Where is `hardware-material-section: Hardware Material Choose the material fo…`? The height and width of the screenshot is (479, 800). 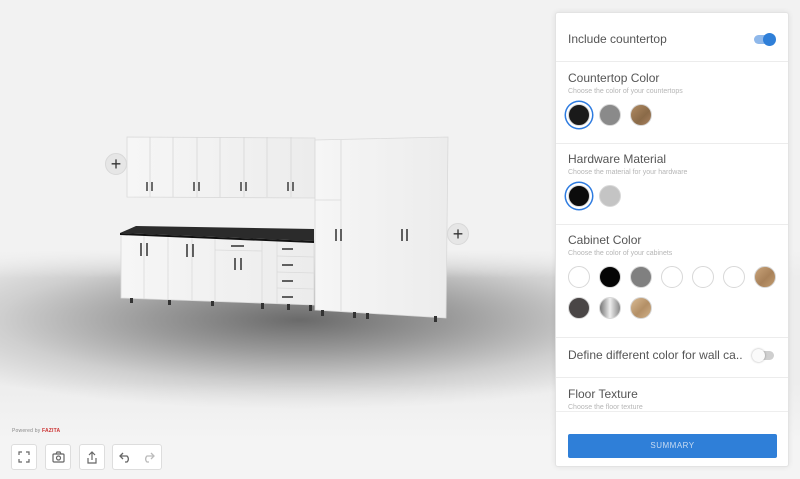
hardware-material-section: Hardware Material Choose the material fo… is located at coordinates (672, 179).